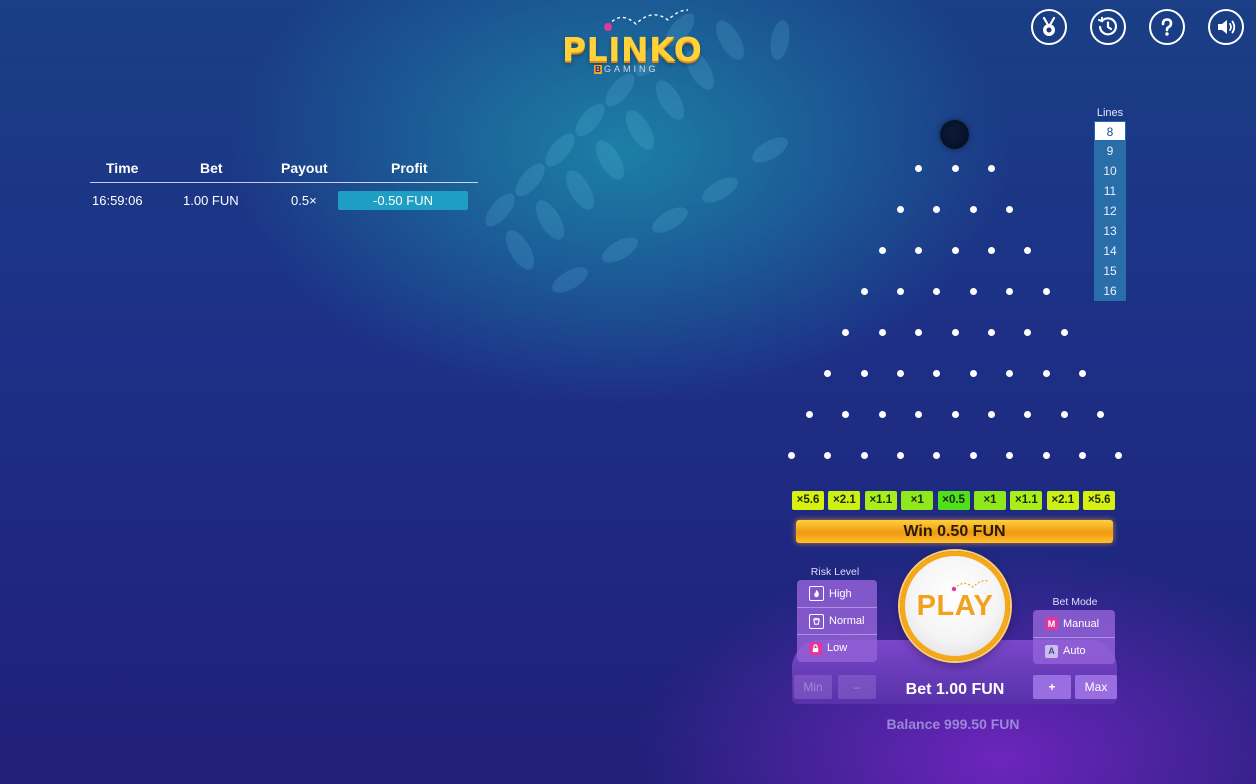  I want to click on sound-button, so click(1226, 27).